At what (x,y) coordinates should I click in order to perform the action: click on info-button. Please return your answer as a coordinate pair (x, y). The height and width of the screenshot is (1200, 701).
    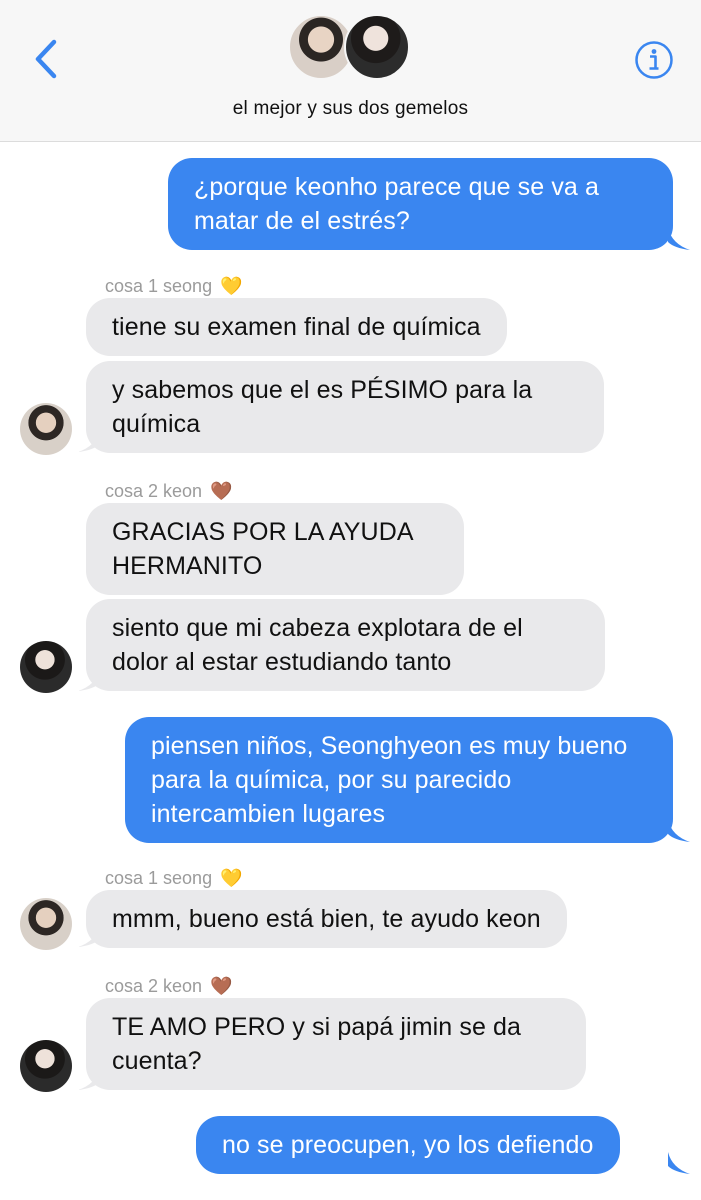
    Looking at the image, I should click on (654, 60).